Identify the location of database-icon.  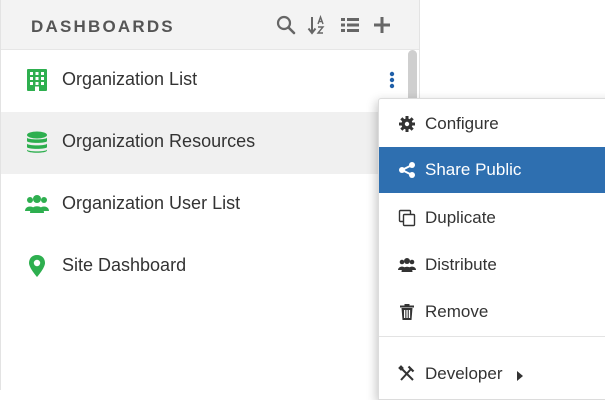
(37, 142).